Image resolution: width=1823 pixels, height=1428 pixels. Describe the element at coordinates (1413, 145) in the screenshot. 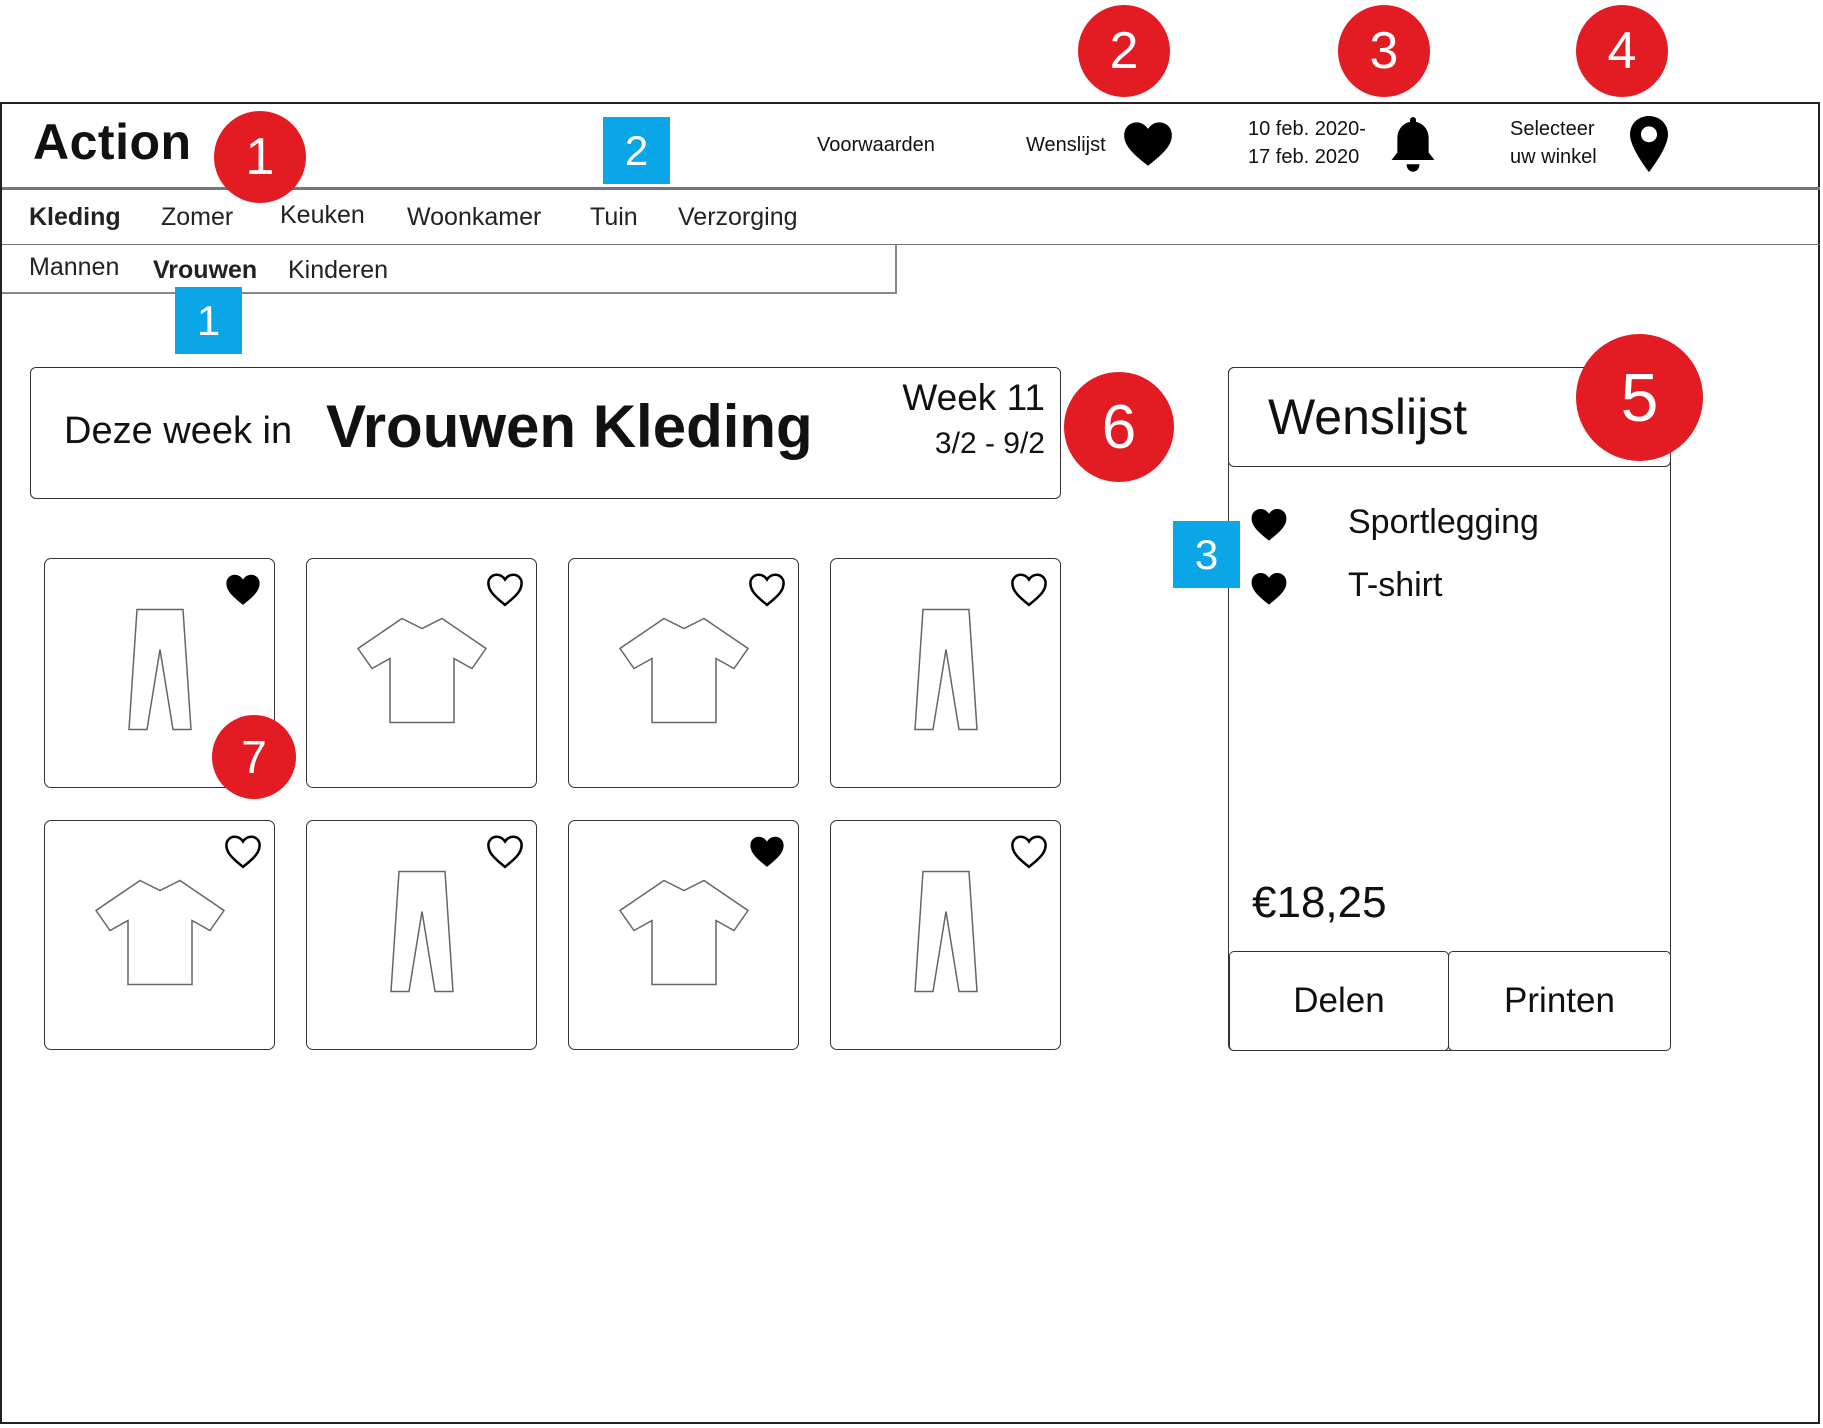

I see `bell-icon` at that location.